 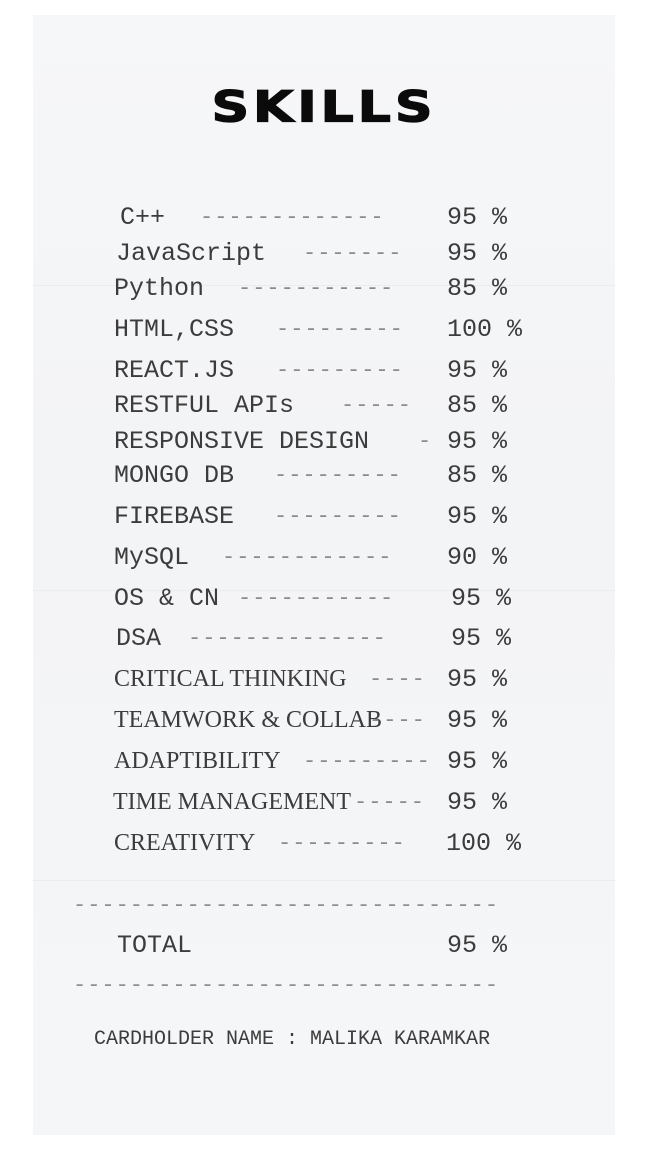 I want to click on skill-name: REACT.JS, so click(x=174, y=370).